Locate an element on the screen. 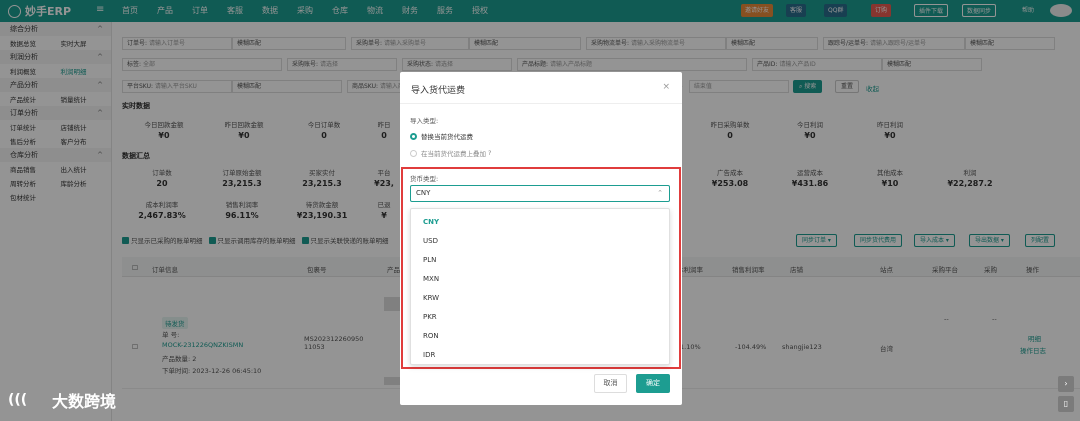 The height and width of the screenshot is (421, 1080). mobile-icon: ▯ is located at coordinates (1066, 404).